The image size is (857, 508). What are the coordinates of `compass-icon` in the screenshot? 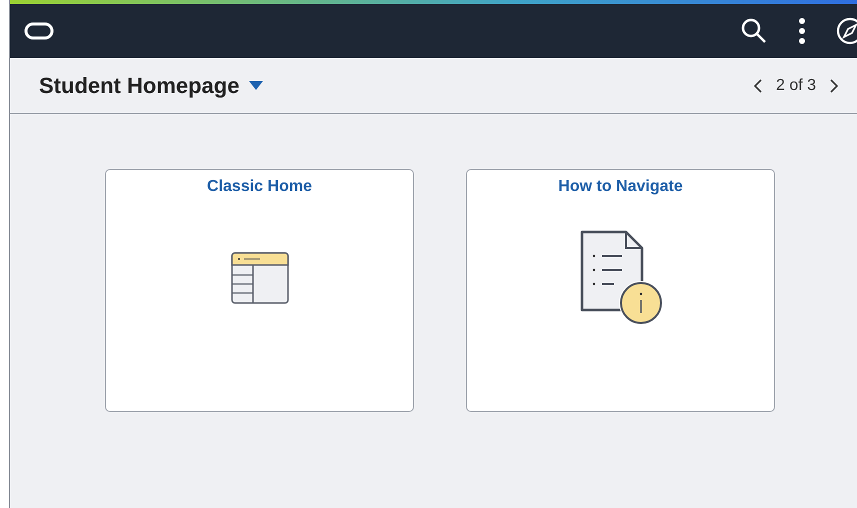 It's located at (846, 31).